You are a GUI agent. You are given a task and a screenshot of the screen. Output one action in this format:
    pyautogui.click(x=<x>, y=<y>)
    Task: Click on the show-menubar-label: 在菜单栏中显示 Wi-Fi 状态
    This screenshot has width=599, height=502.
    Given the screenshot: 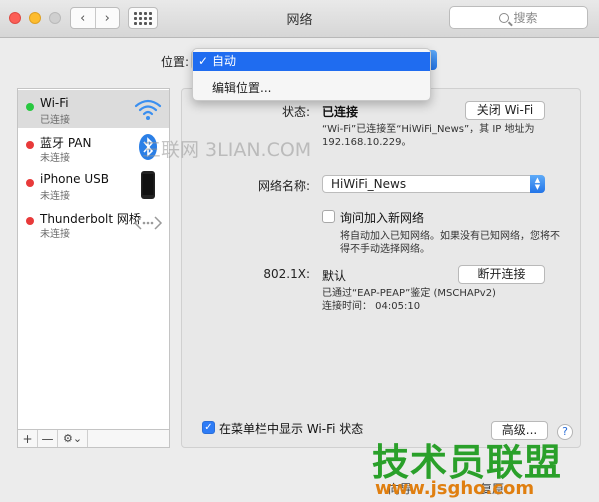 What is the action you would take?
    pyautogui.click(x=291, y=429)
    